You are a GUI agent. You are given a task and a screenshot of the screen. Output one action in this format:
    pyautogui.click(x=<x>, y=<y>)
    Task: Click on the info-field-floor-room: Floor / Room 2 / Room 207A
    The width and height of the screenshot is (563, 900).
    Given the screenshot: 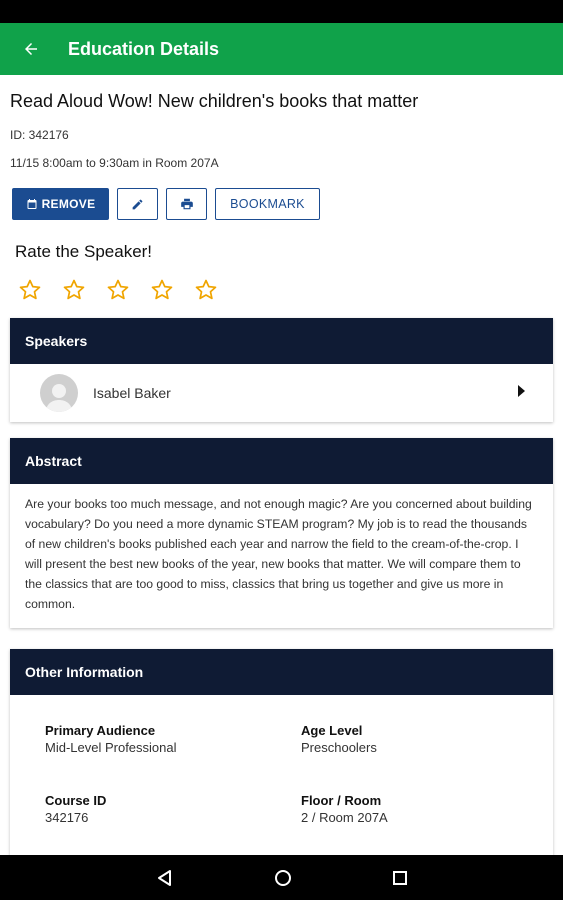 What is the action you would take?
    pyautogui.click(x=344, y=809)
    